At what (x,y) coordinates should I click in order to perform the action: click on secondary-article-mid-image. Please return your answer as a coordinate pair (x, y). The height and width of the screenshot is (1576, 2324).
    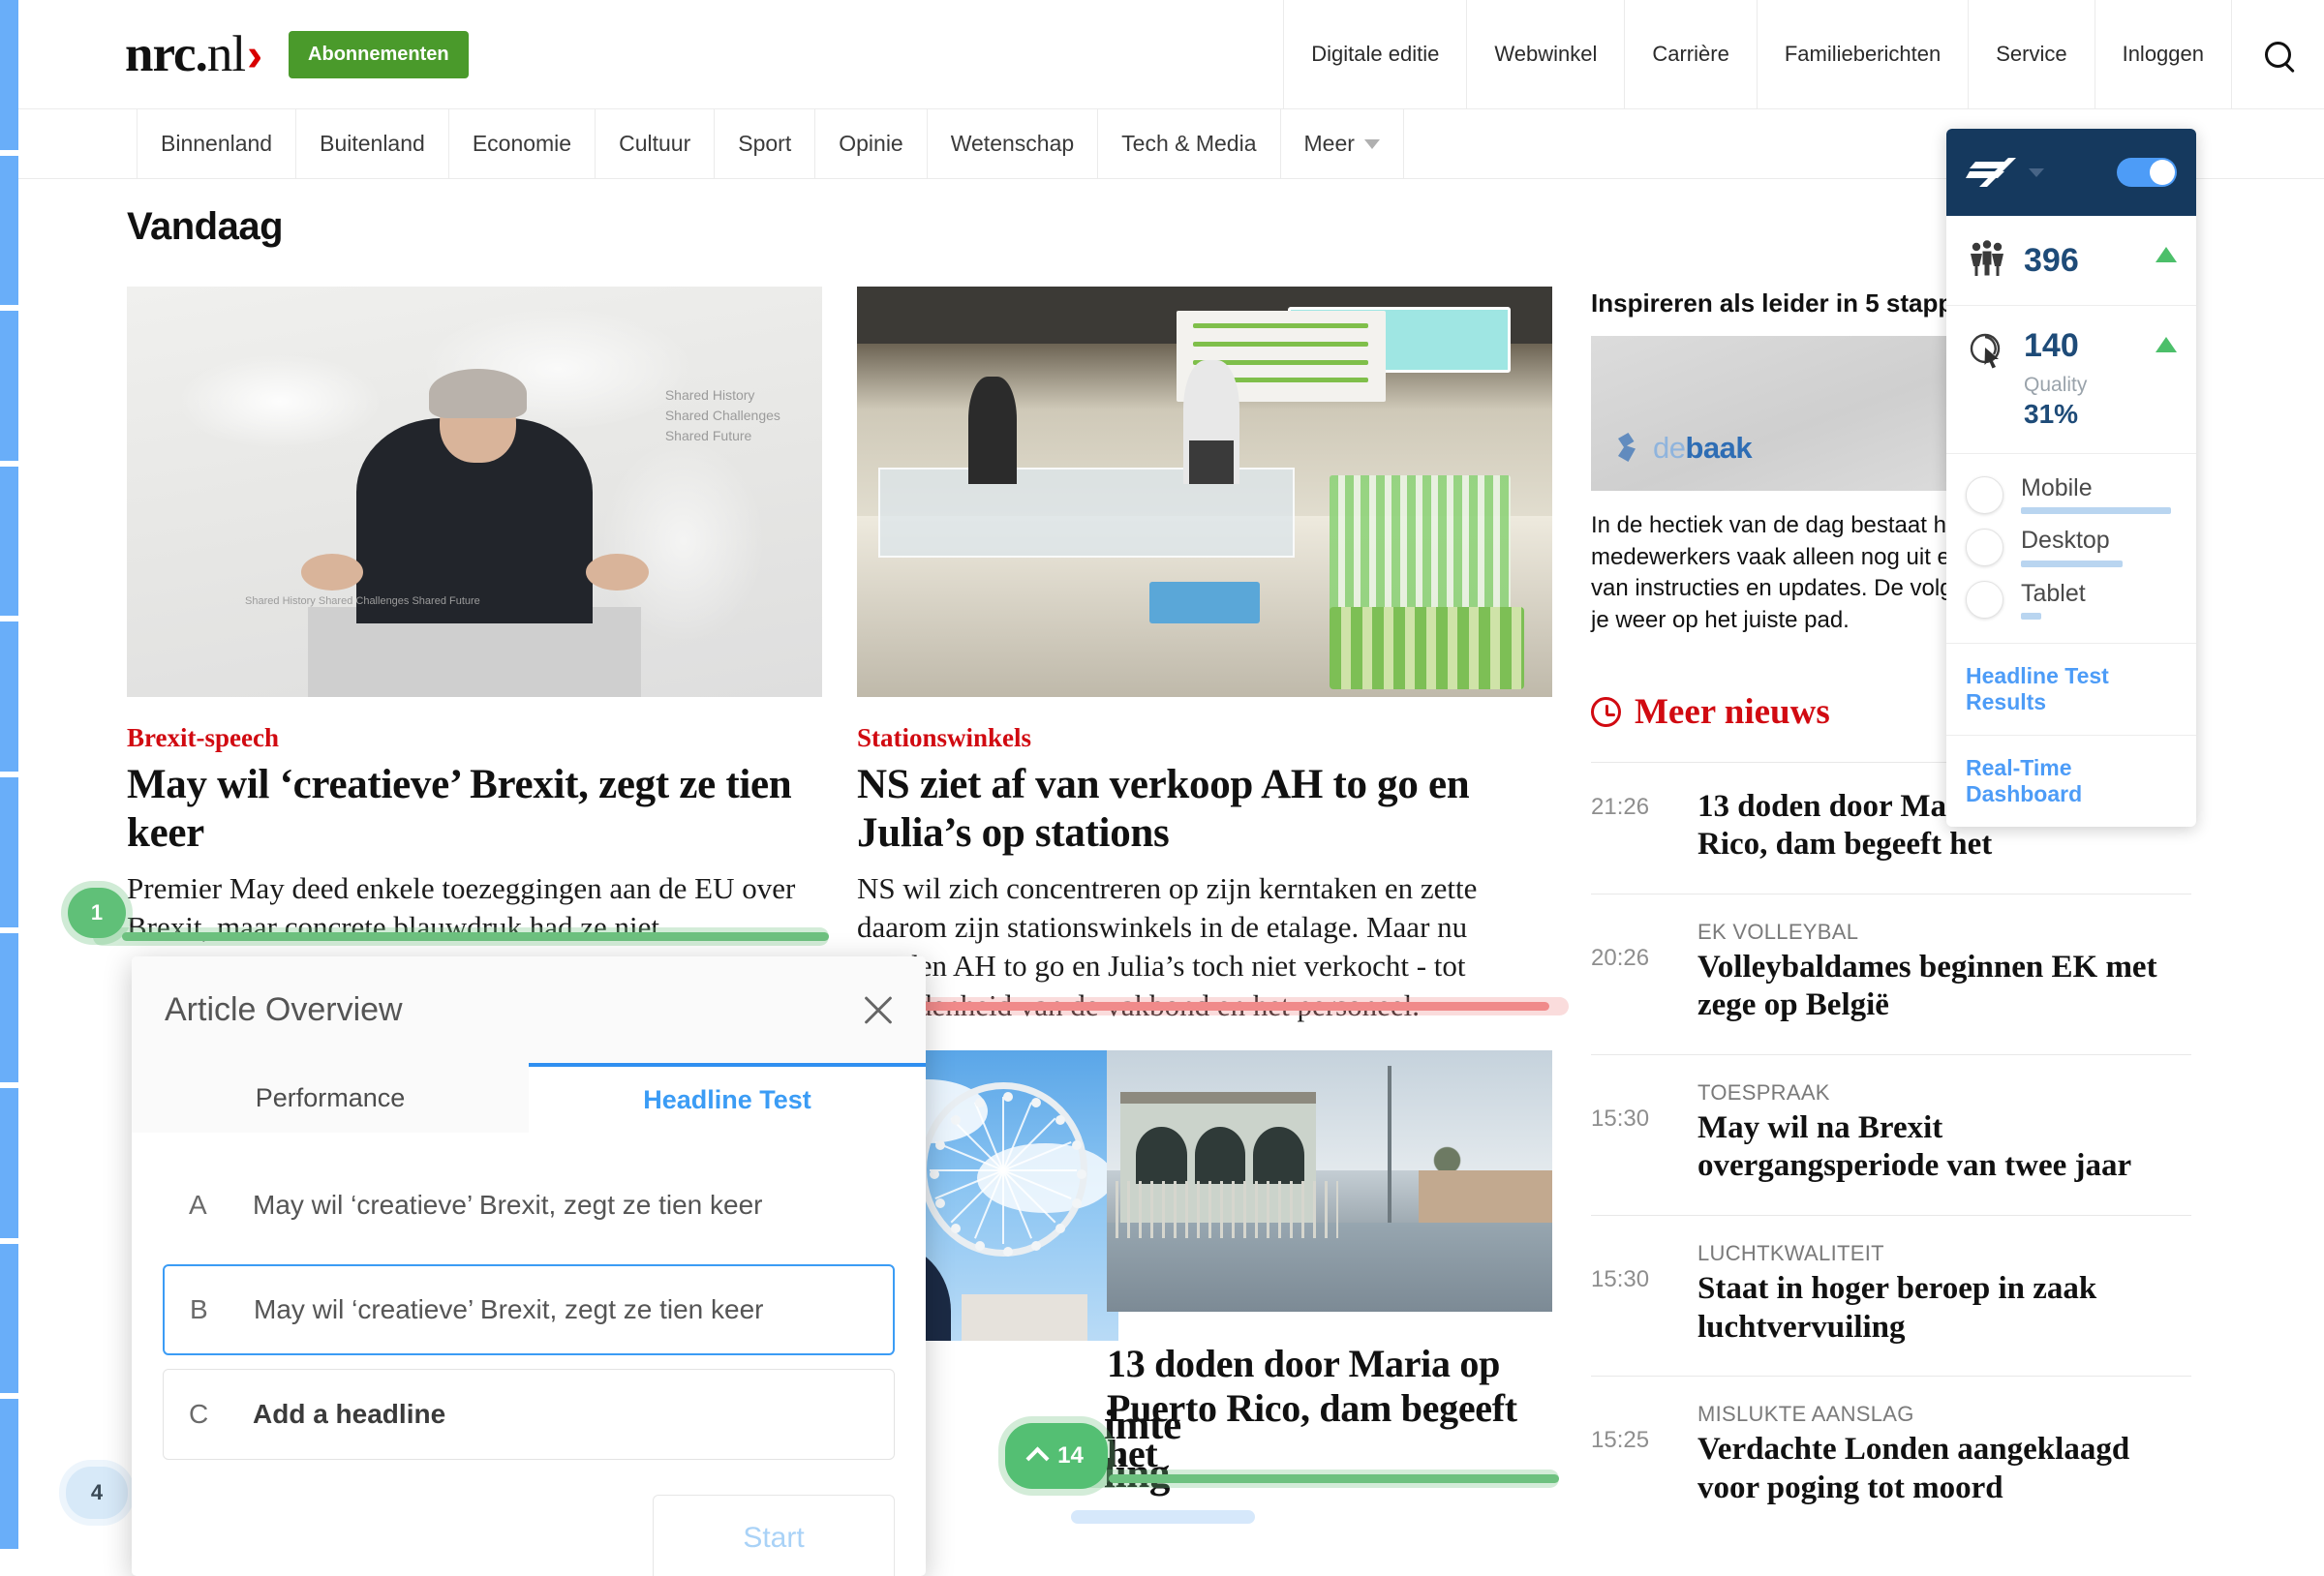
    Looking at the image, I should click on (1330, 1181).